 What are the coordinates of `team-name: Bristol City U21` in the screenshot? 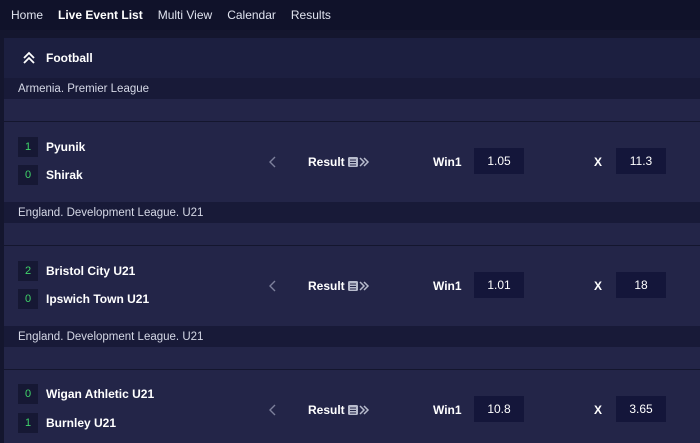 It's located at (90, 271).